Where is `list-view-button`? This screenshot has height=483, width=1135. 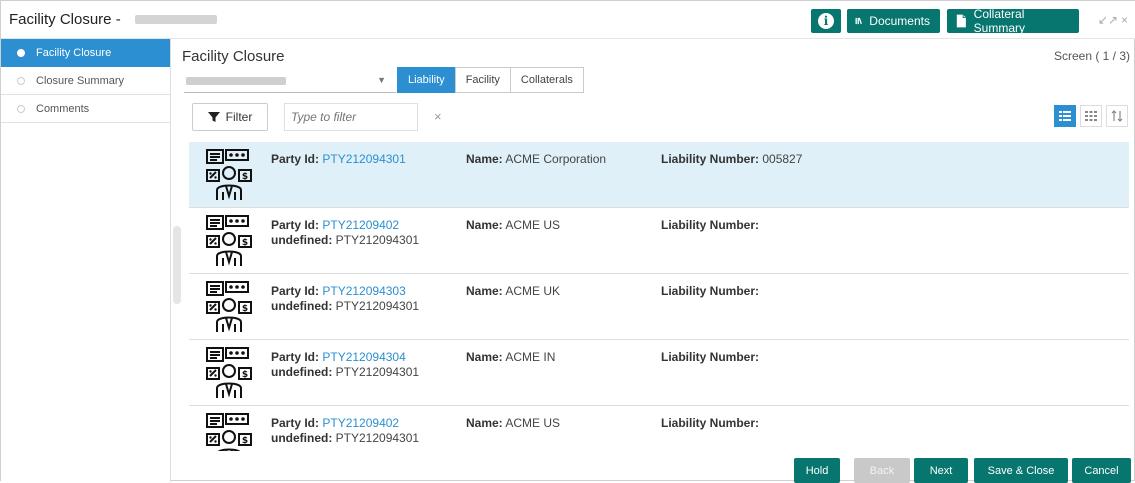
list-view-button is located at coordinates (1065, 116).